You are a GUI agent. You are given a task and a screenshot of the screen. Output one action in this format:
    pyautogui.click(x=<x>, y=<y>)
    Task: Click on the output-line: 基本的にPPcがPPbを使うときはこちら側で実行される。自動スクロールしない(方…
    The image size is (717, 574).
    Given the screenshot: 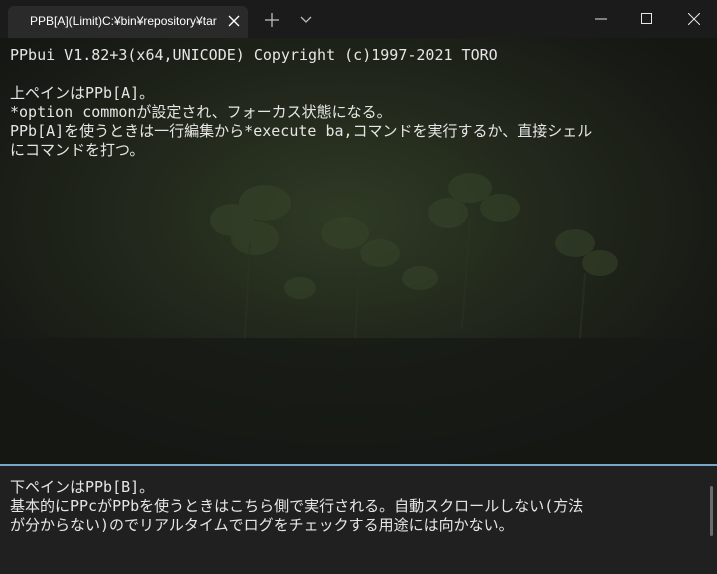 What is the action you would take?
    pyautogui.click(x=297, y=506)
    